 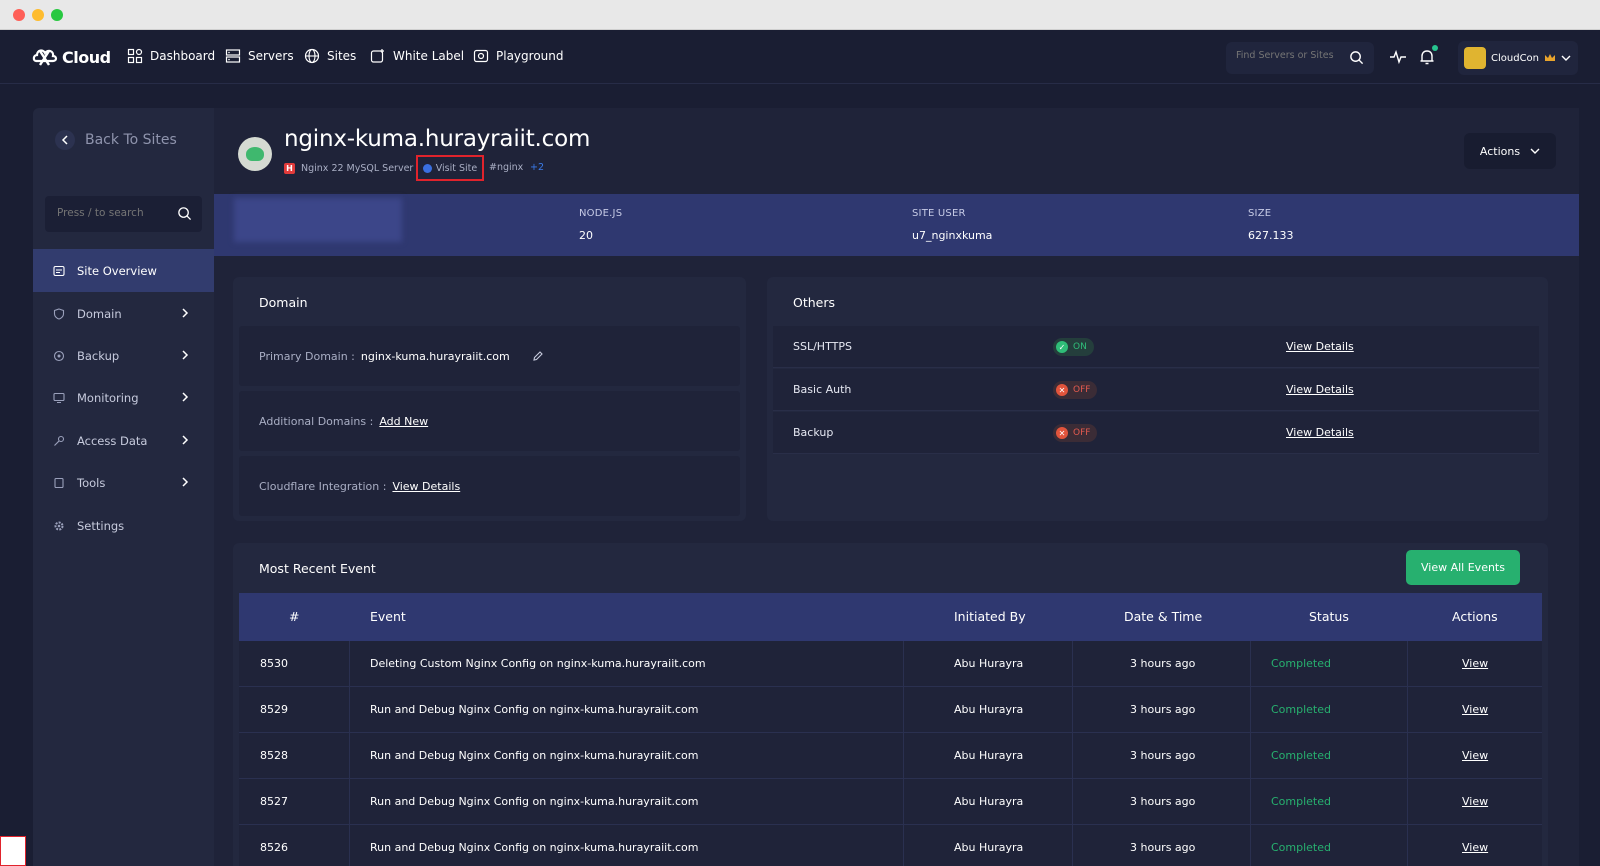 What do you see at coordinates (1510, 151) in the screenshot?
I see `actions-dropdown: Actions` at bounding box center [1510, 151].